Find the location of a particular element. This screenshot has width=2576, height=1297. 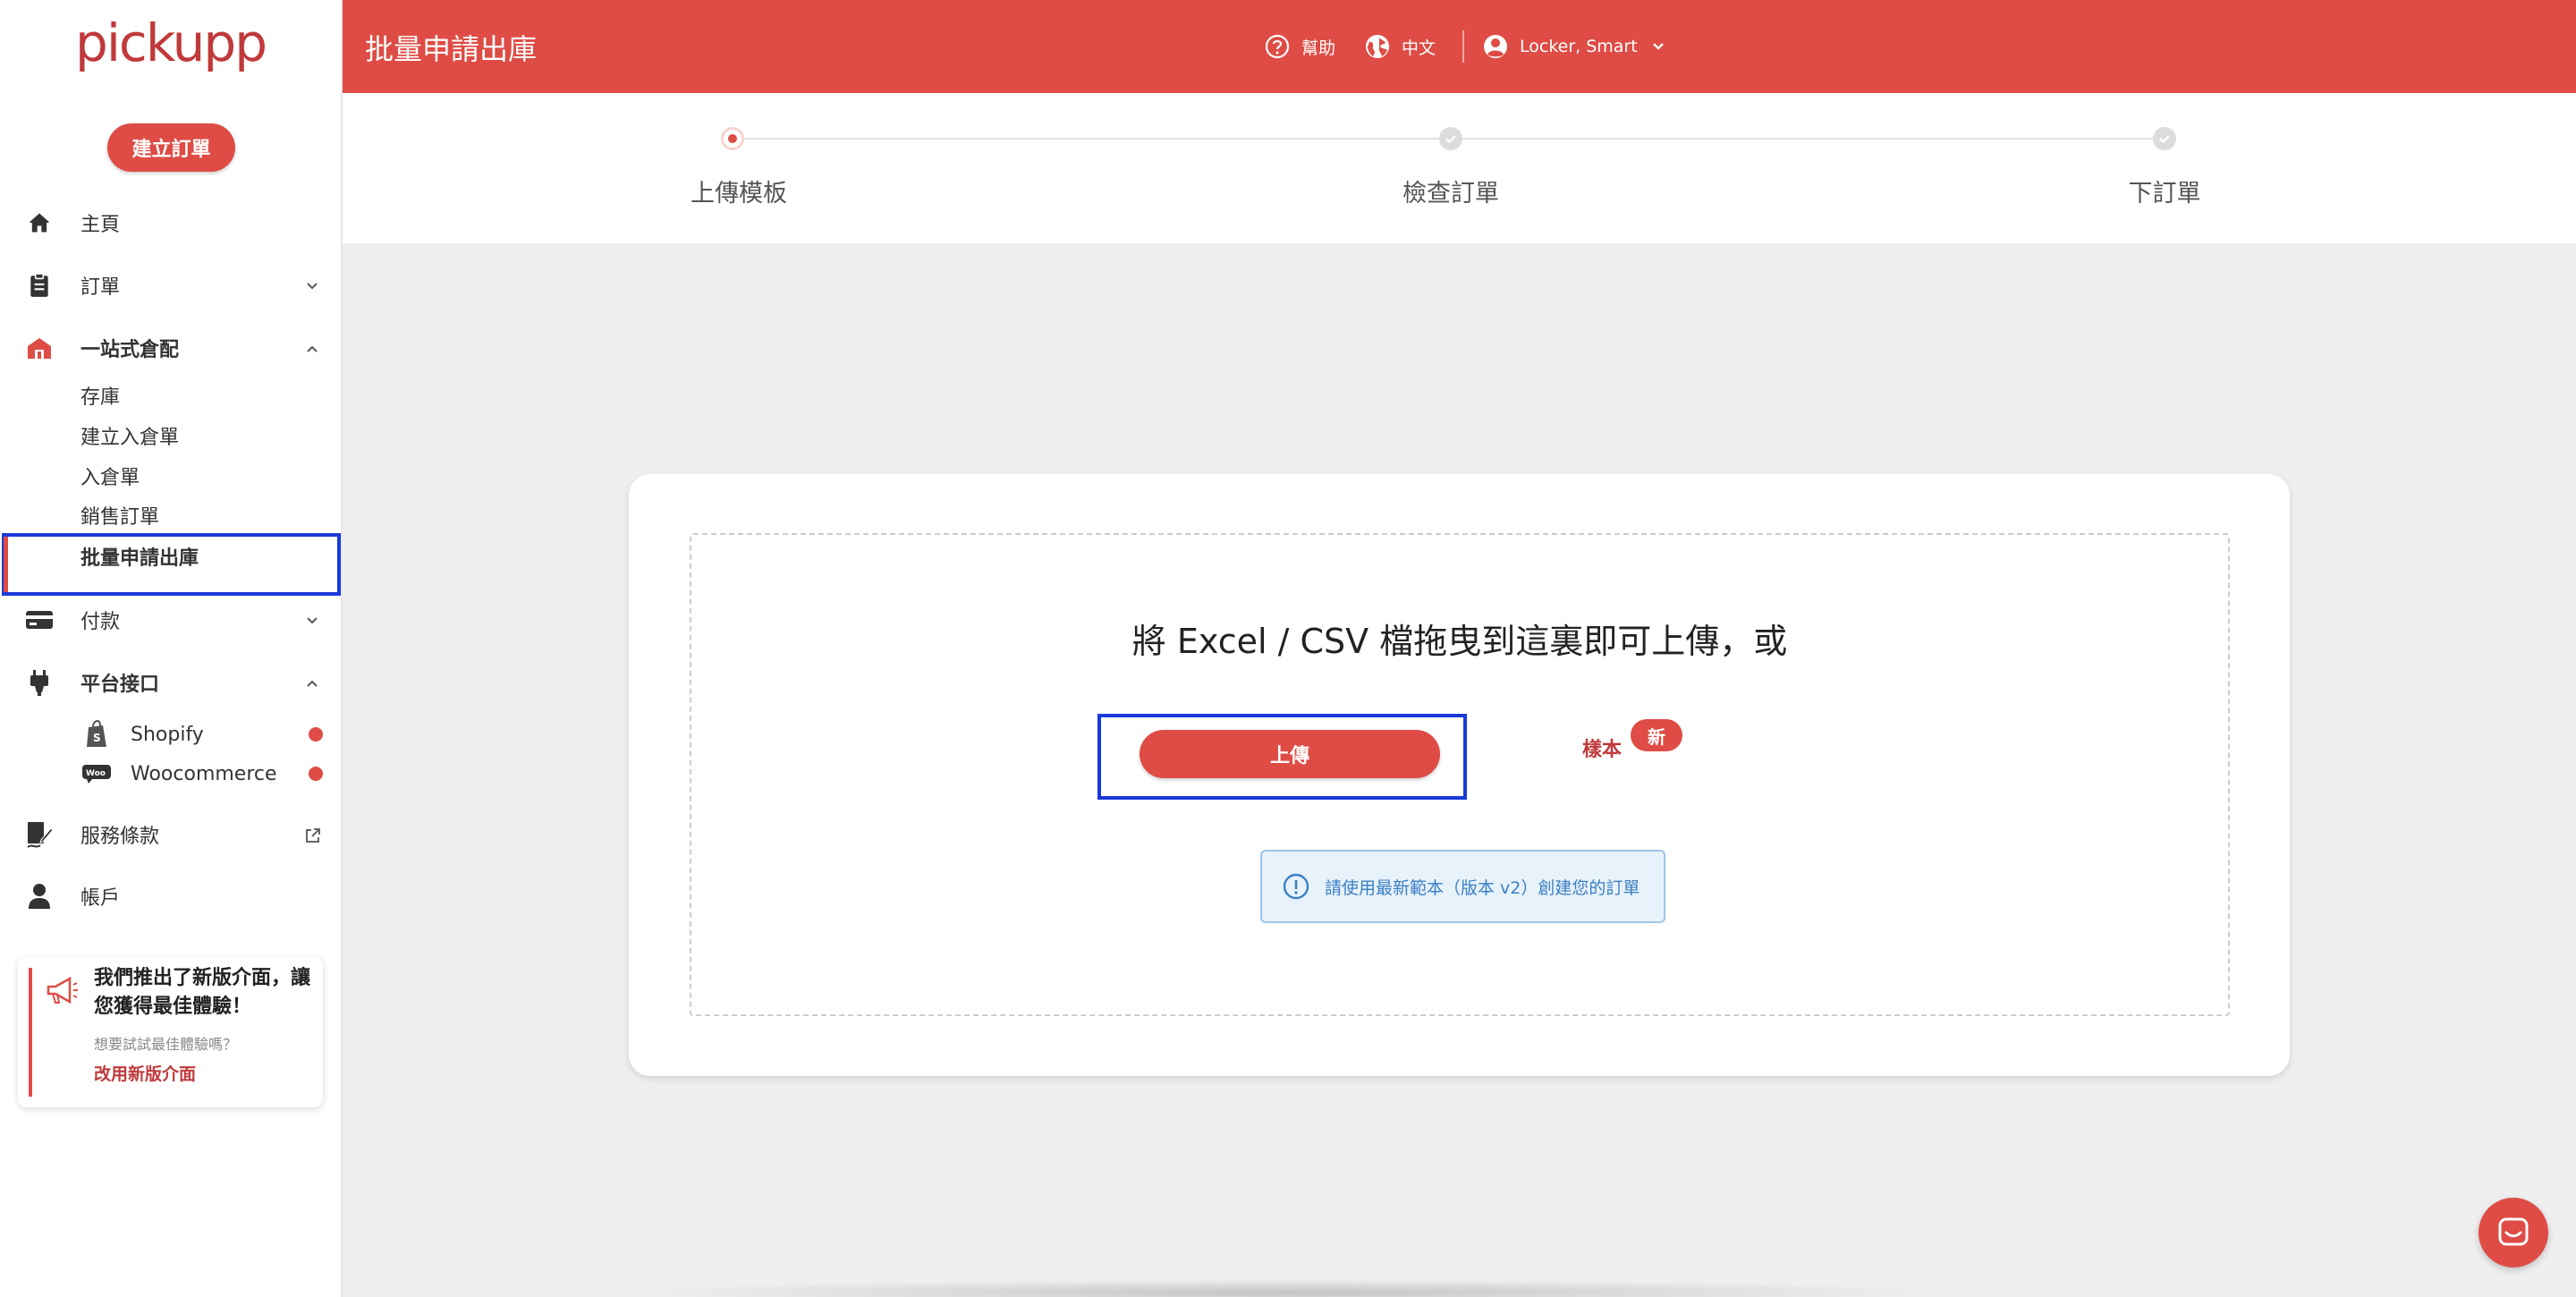

sidebar-item-orders: 訂單 is located at coordinates (170, 285).